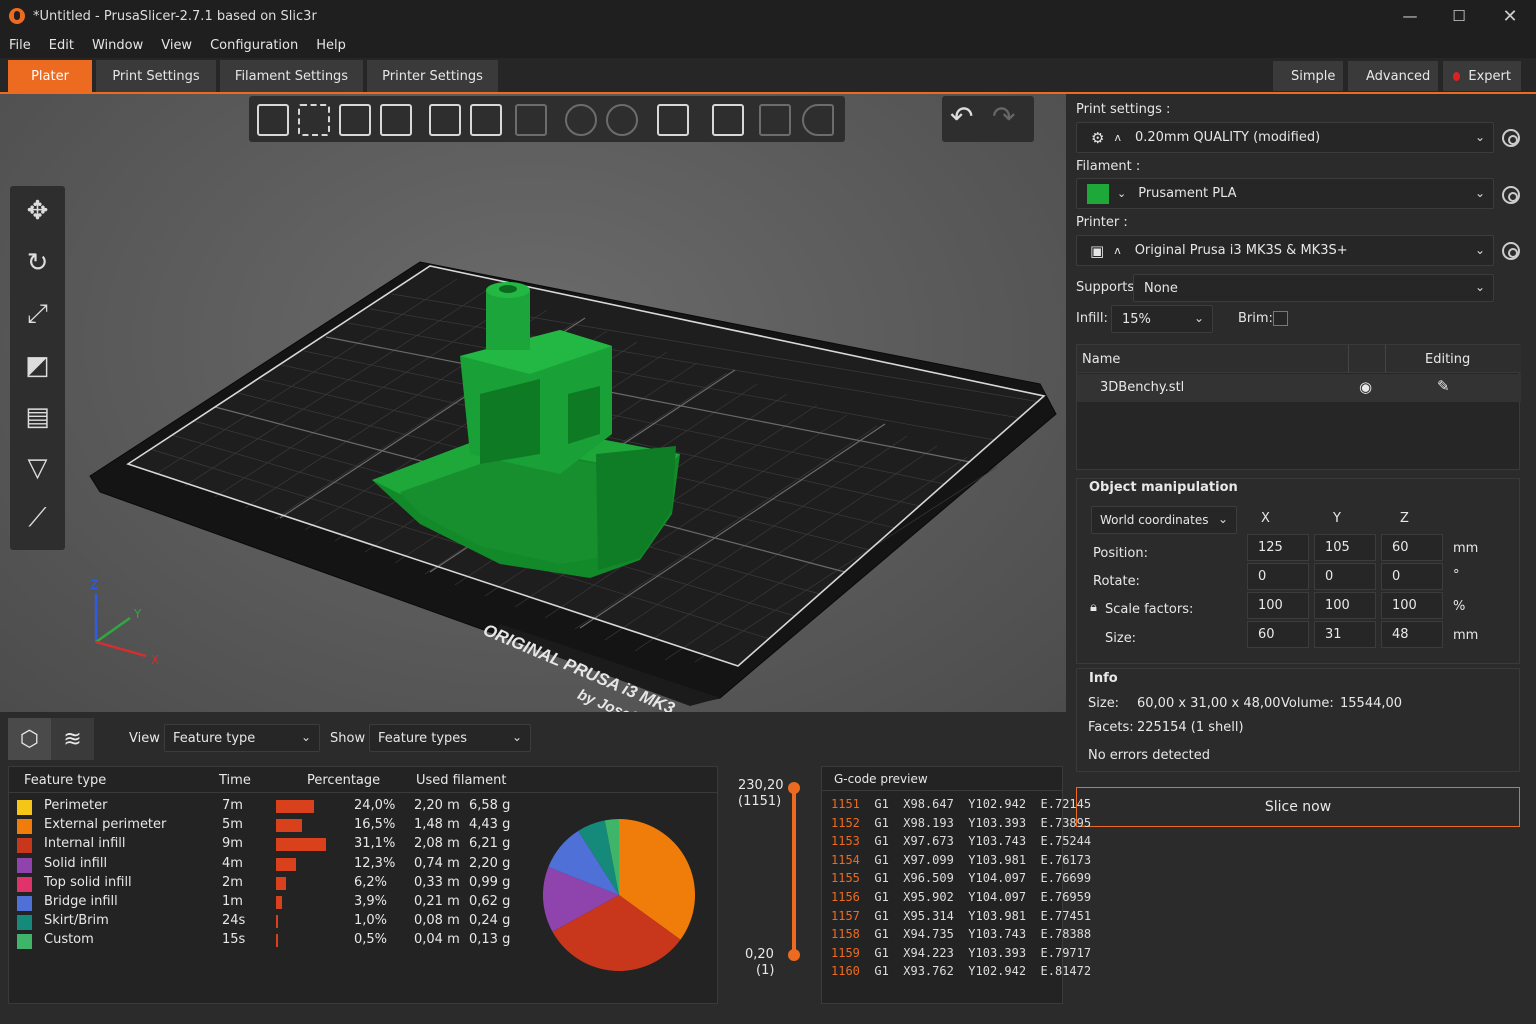 The width and height of the screenshot is (1536, 1024). I want to click on feature-length: 2,08 m, so click(437, 844).